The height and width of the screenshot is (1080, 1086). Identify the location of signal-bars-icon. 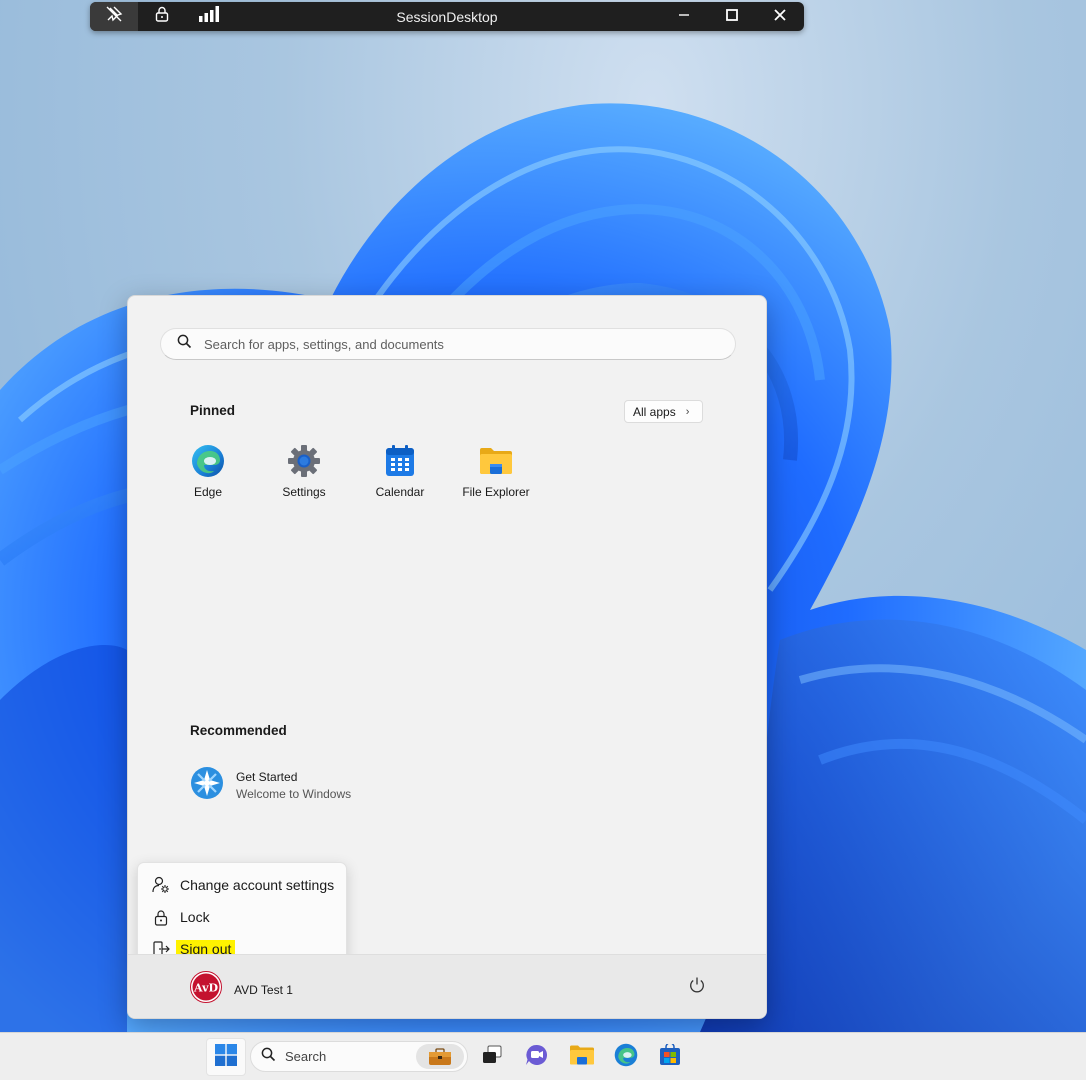
(210, 16).